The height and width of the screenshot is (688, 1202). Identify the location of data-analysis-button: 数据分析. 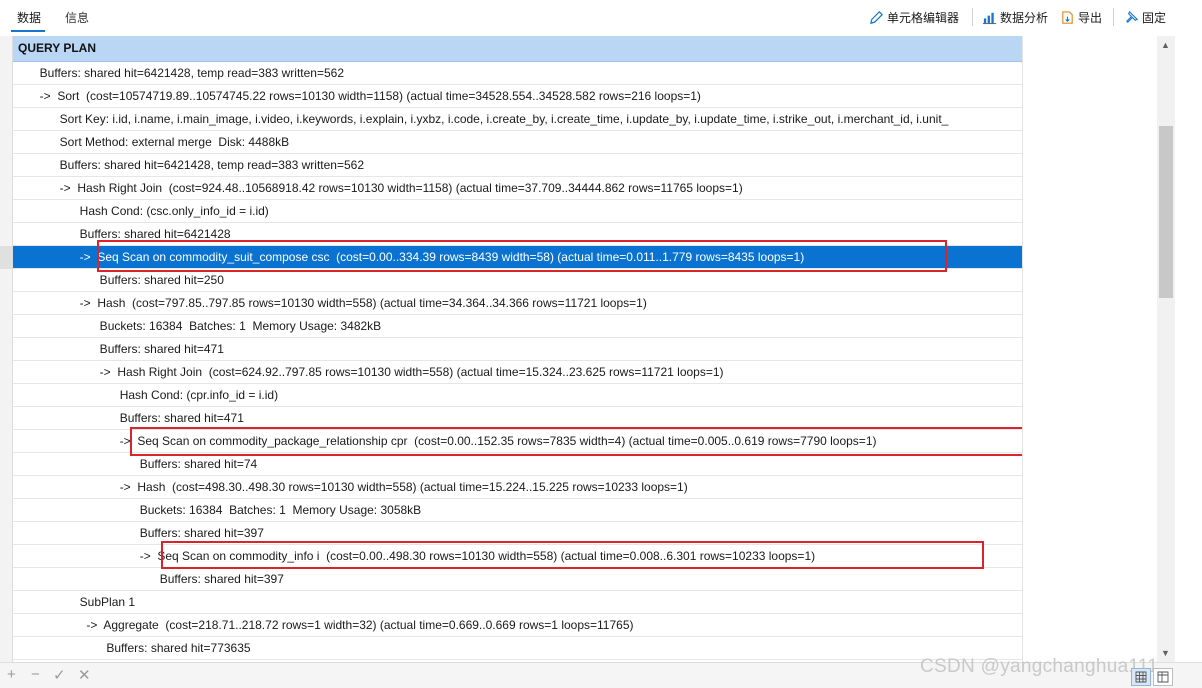
(1015, 17).